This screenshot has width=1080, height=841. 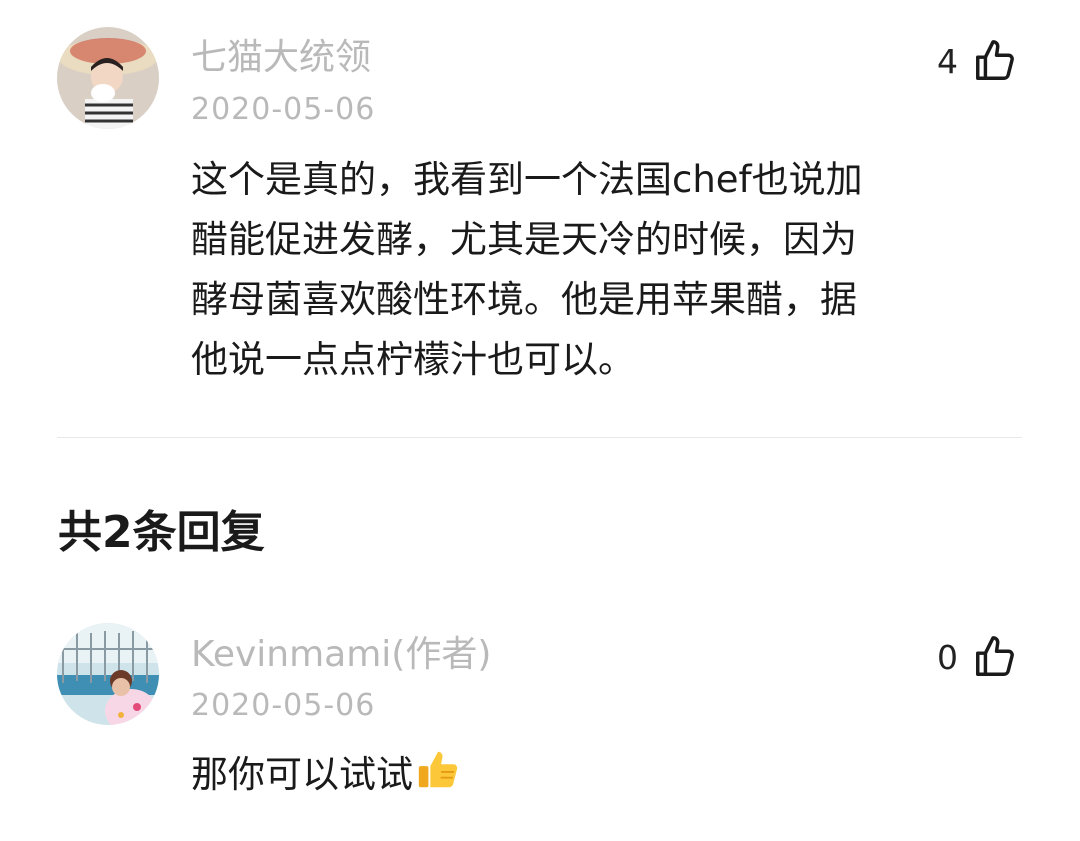 What do you see at coordinates (341, 655) in the screenshot?
I see `reply-username: Kevinmami(作者)` at bounding box center [341, 655].